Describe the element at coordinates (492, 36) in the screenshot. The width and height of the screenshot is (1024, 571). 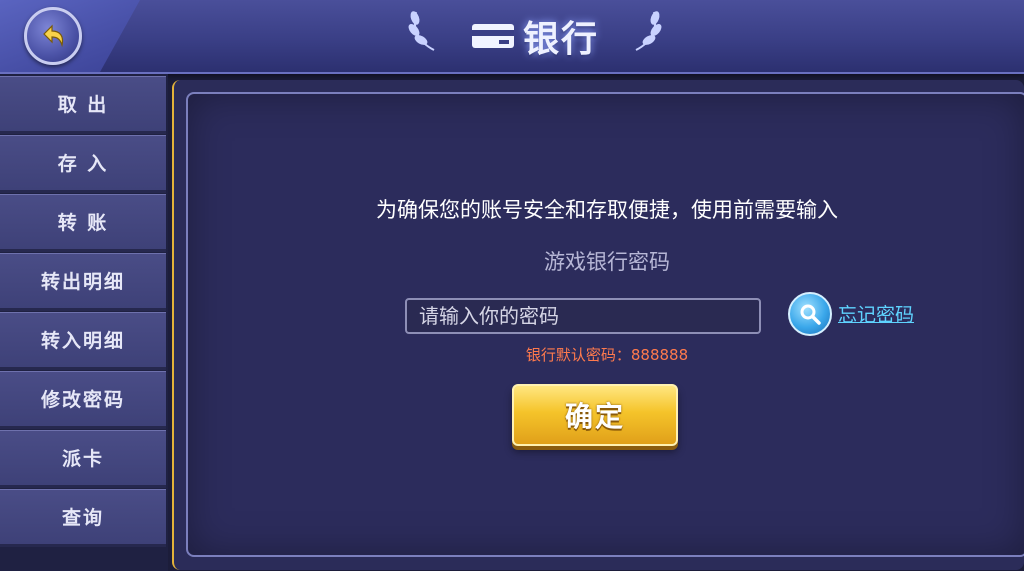
I see `bank-card-icon` at that location.